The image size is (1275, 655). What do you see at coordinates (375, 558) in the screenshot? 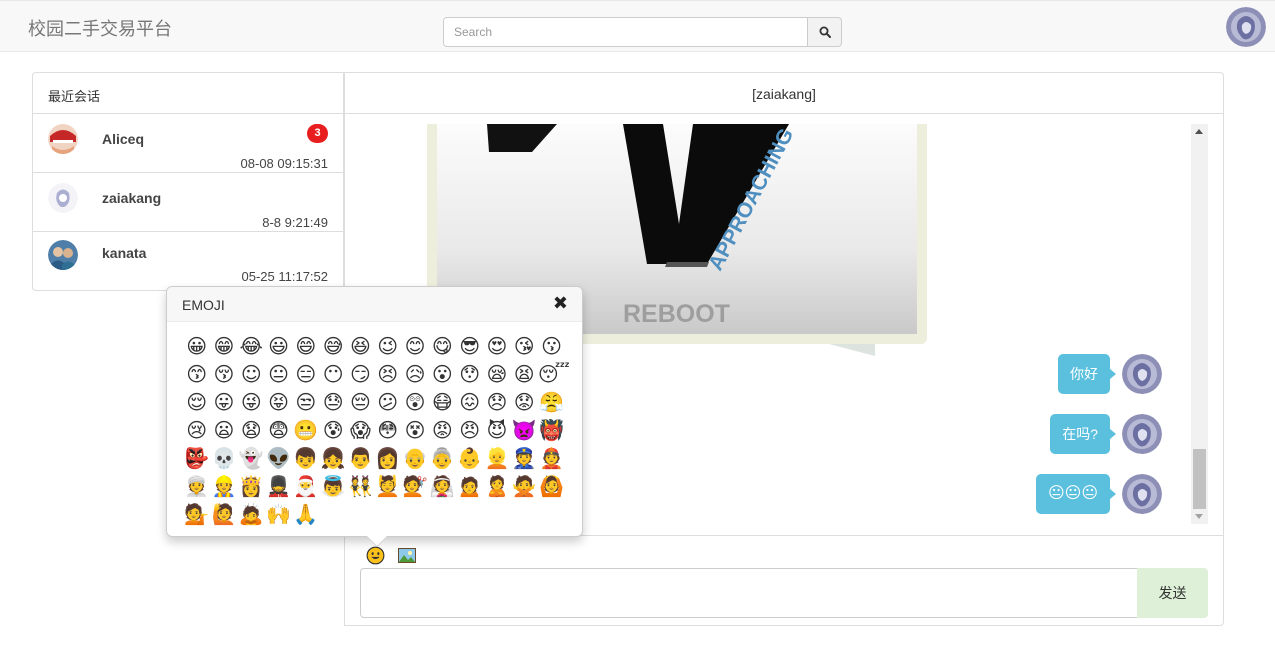
I see `emoji-picker-button` at bounding box center [375, 558].